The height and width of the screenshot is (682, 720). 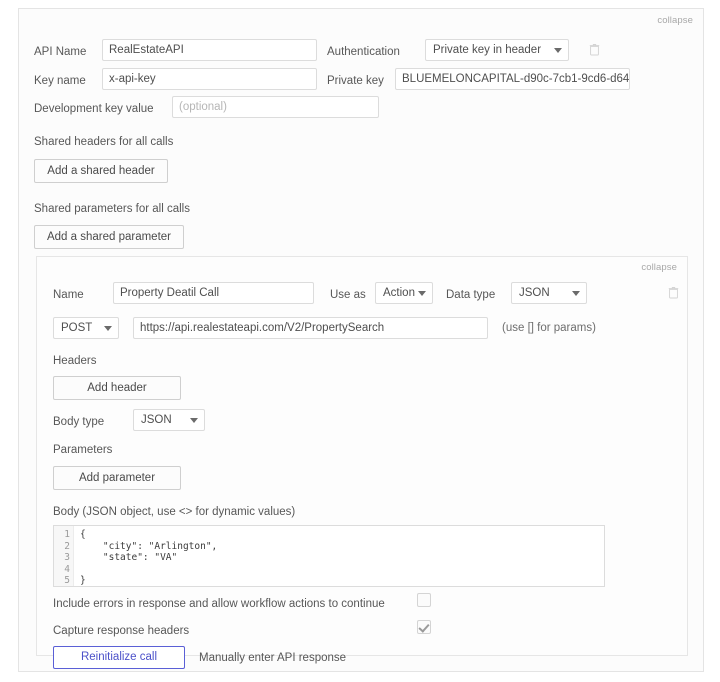 What do you see at coordinates (355, 81) in the screenshot?
I see `private-key-label: Private key` at bounding box center [355, 81].